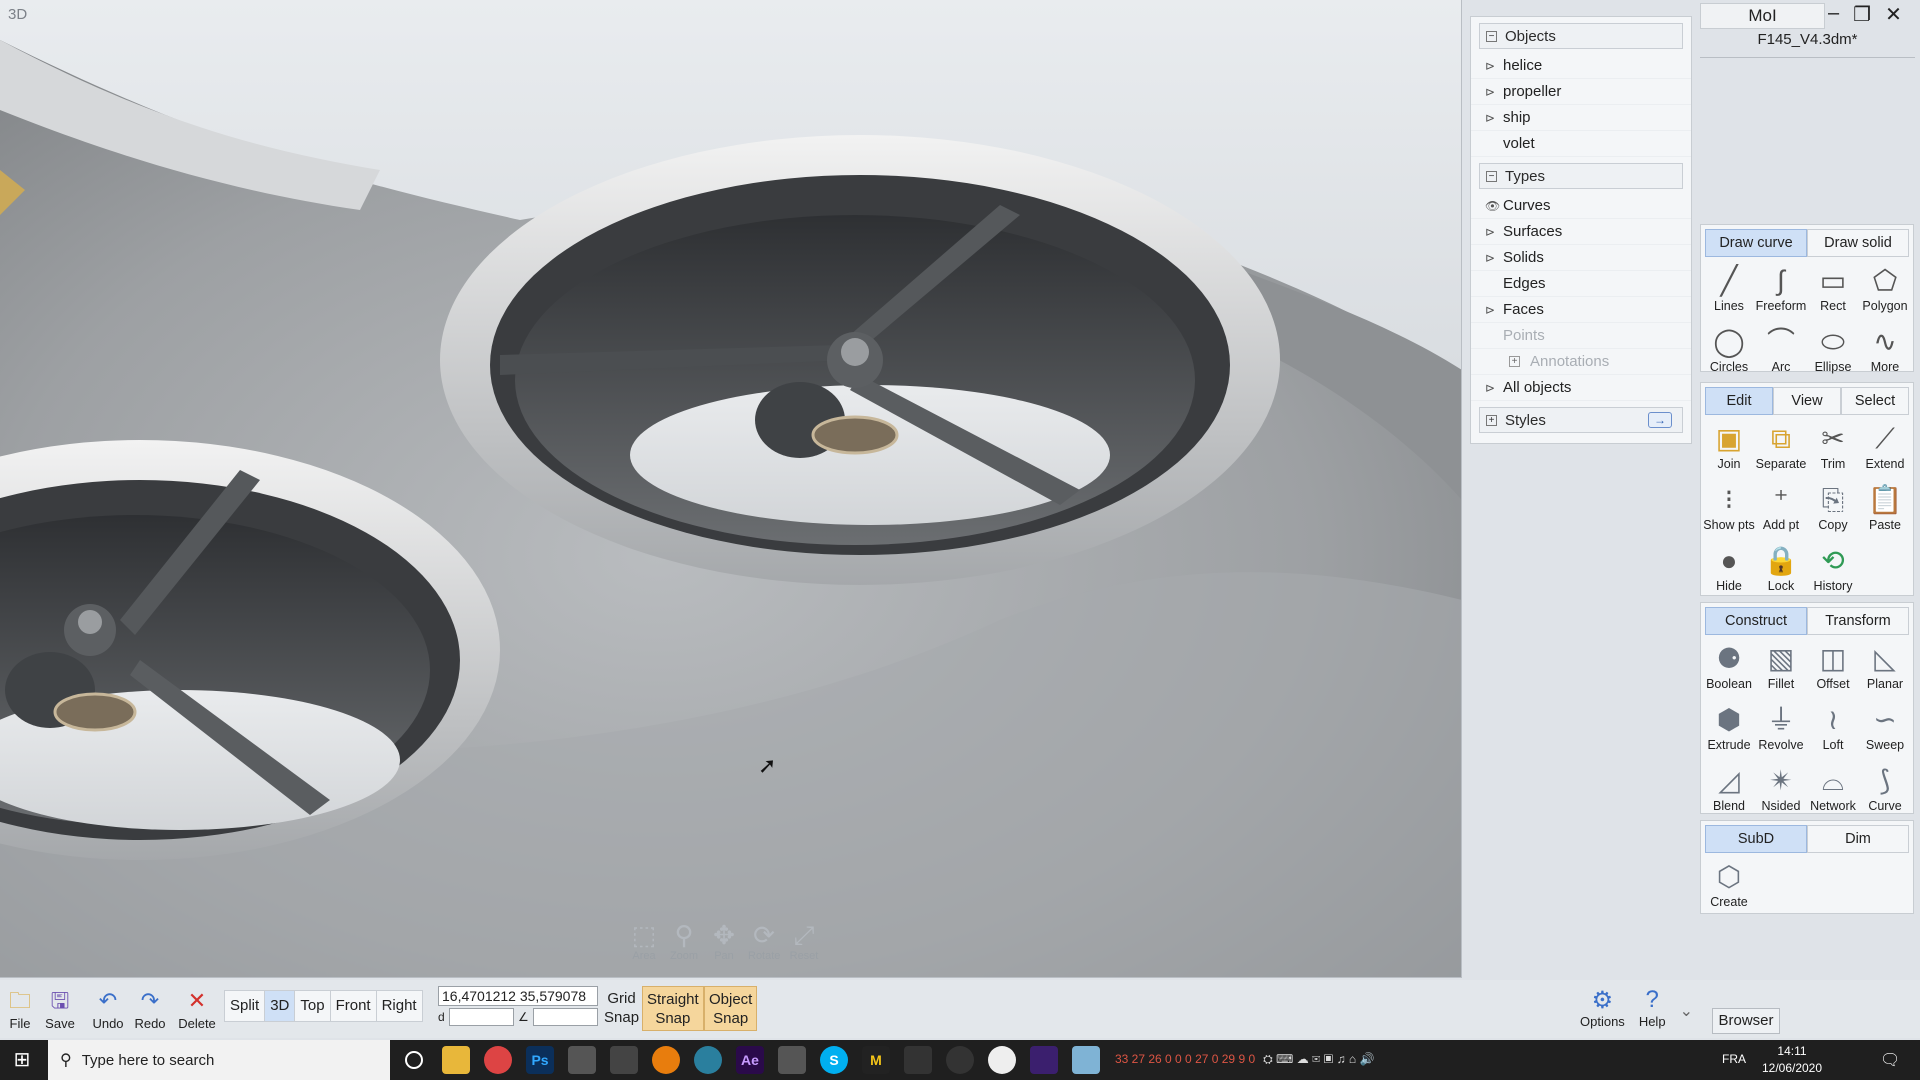 This screenshot has height=1080, width=1920. I want to click on redo-button: ↷ Redo, so click(150, 1008).